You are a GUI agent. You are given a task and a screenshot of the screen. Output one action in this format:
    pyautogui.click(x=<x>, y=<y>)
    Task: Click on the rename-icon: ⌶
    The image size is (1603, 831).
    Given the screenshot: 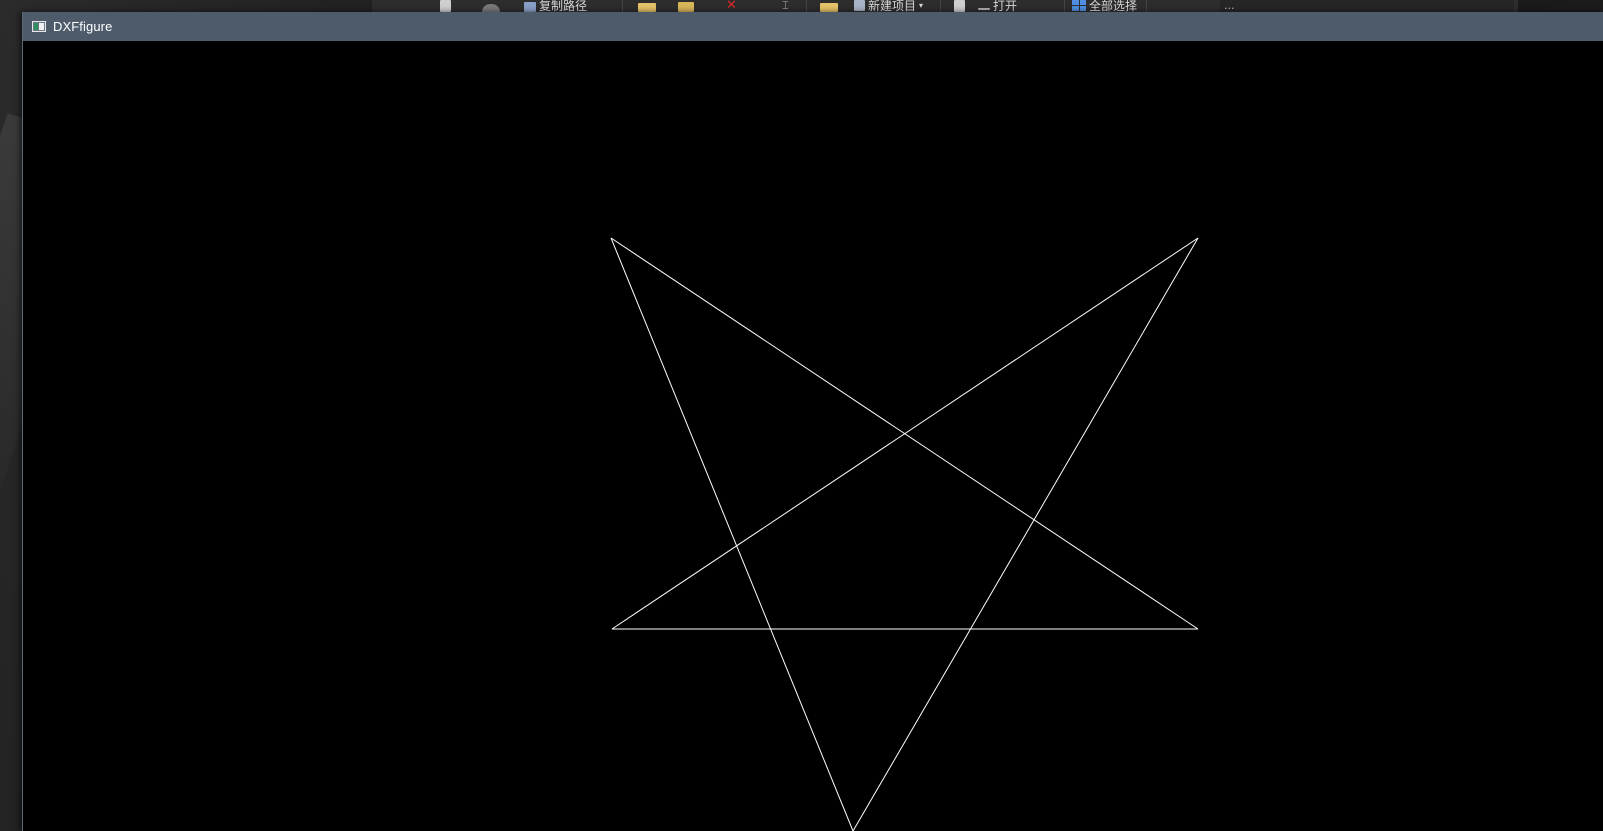 What is the action you would take?
    pyautogui.click(x=785, y=6)
    